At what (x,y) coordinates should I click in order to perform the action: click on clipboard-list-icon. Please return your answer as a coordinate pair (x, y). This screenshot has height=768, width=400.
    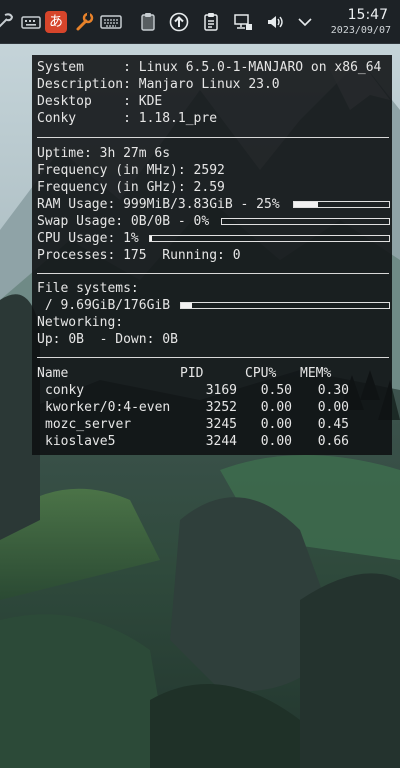
    Looking at the image, I should click on (211, 22).